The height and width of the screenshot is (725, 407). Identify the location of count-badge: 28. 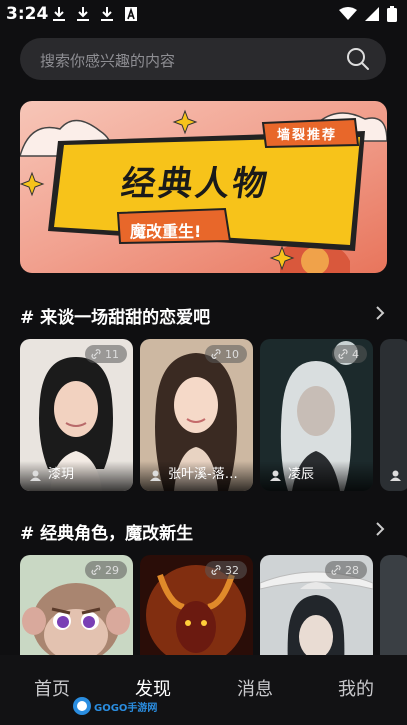
(346, 570).